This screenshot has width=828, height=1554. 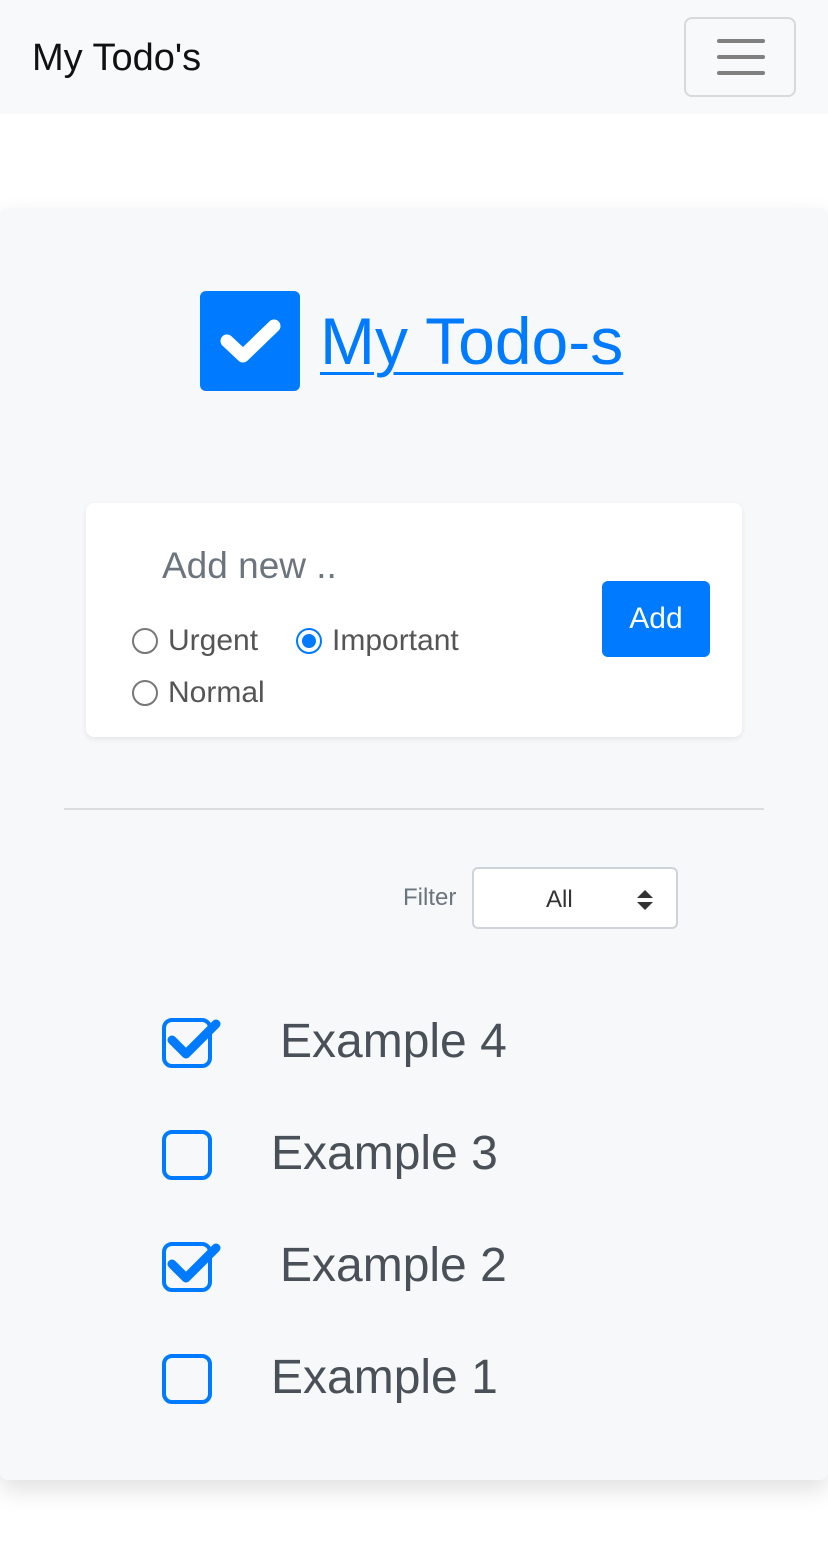 I want to click on todo-item: Example 4, so click(x=334, y=1042).